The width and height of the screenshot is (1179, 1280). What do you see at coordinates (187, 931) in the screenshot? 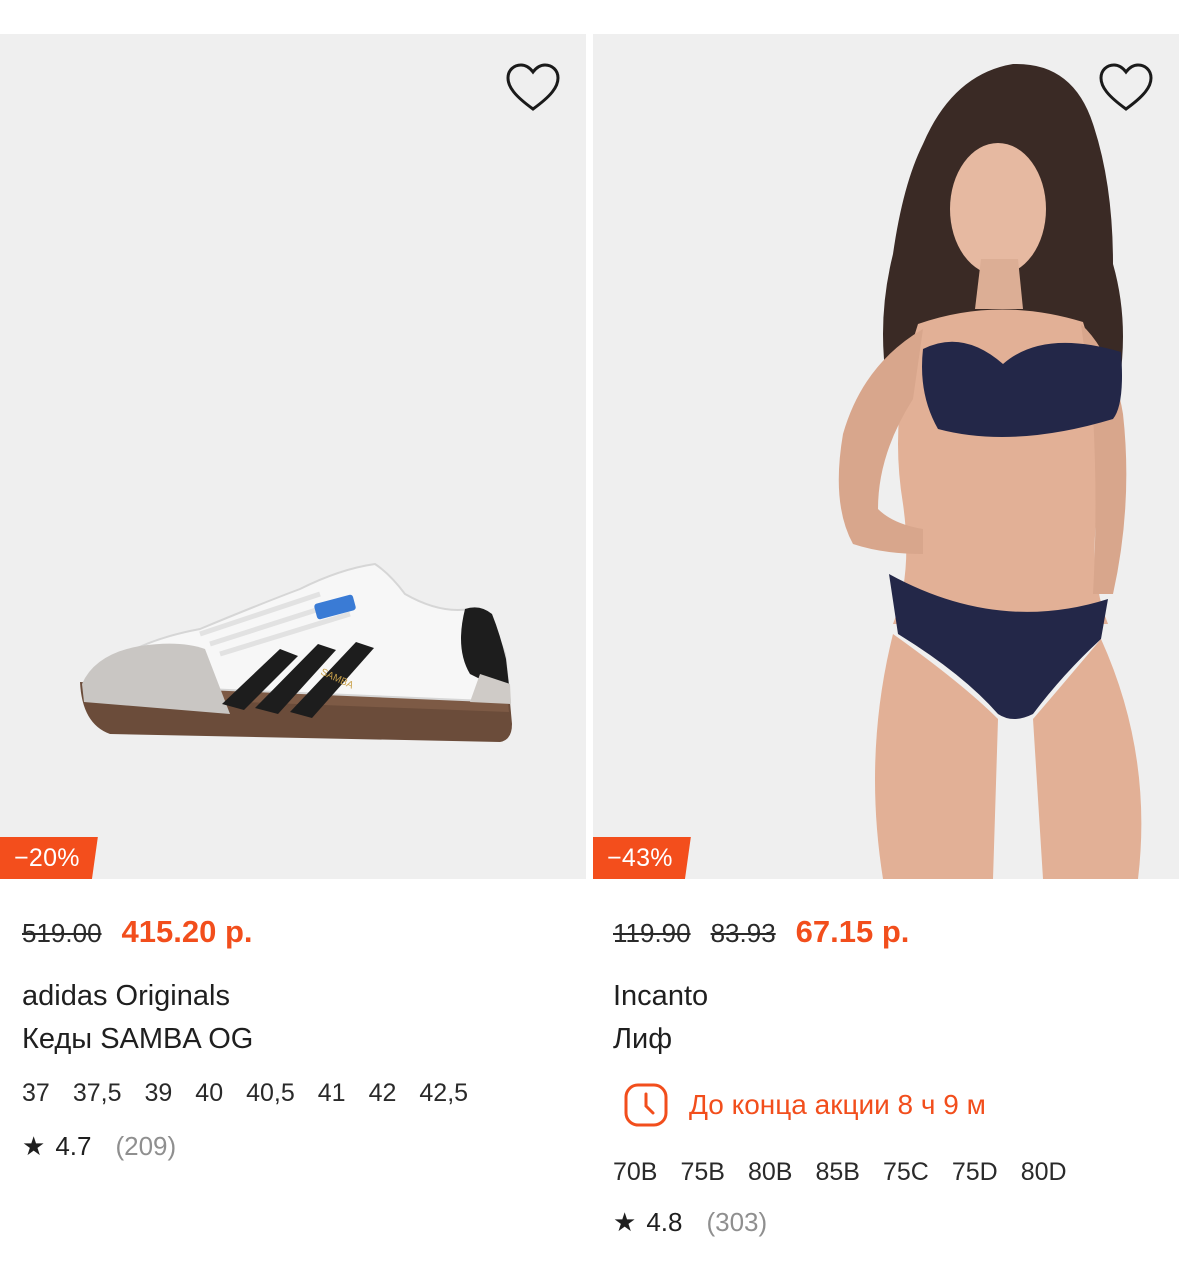
I see `sale-price: 415.20 р.` at bounding box center [187, 931].